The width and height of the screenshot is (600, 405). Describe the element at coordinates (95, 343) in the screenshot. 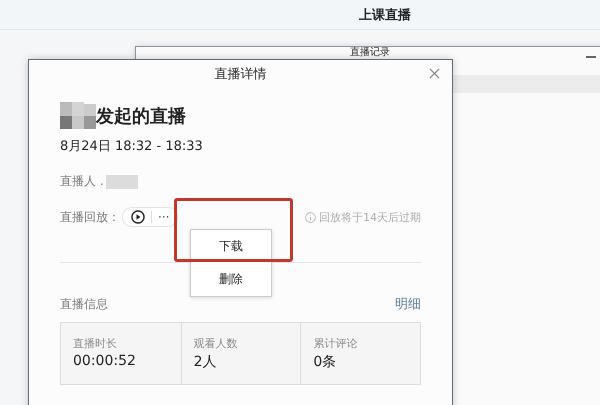

I see `stat-label: 直播时长` at that location.